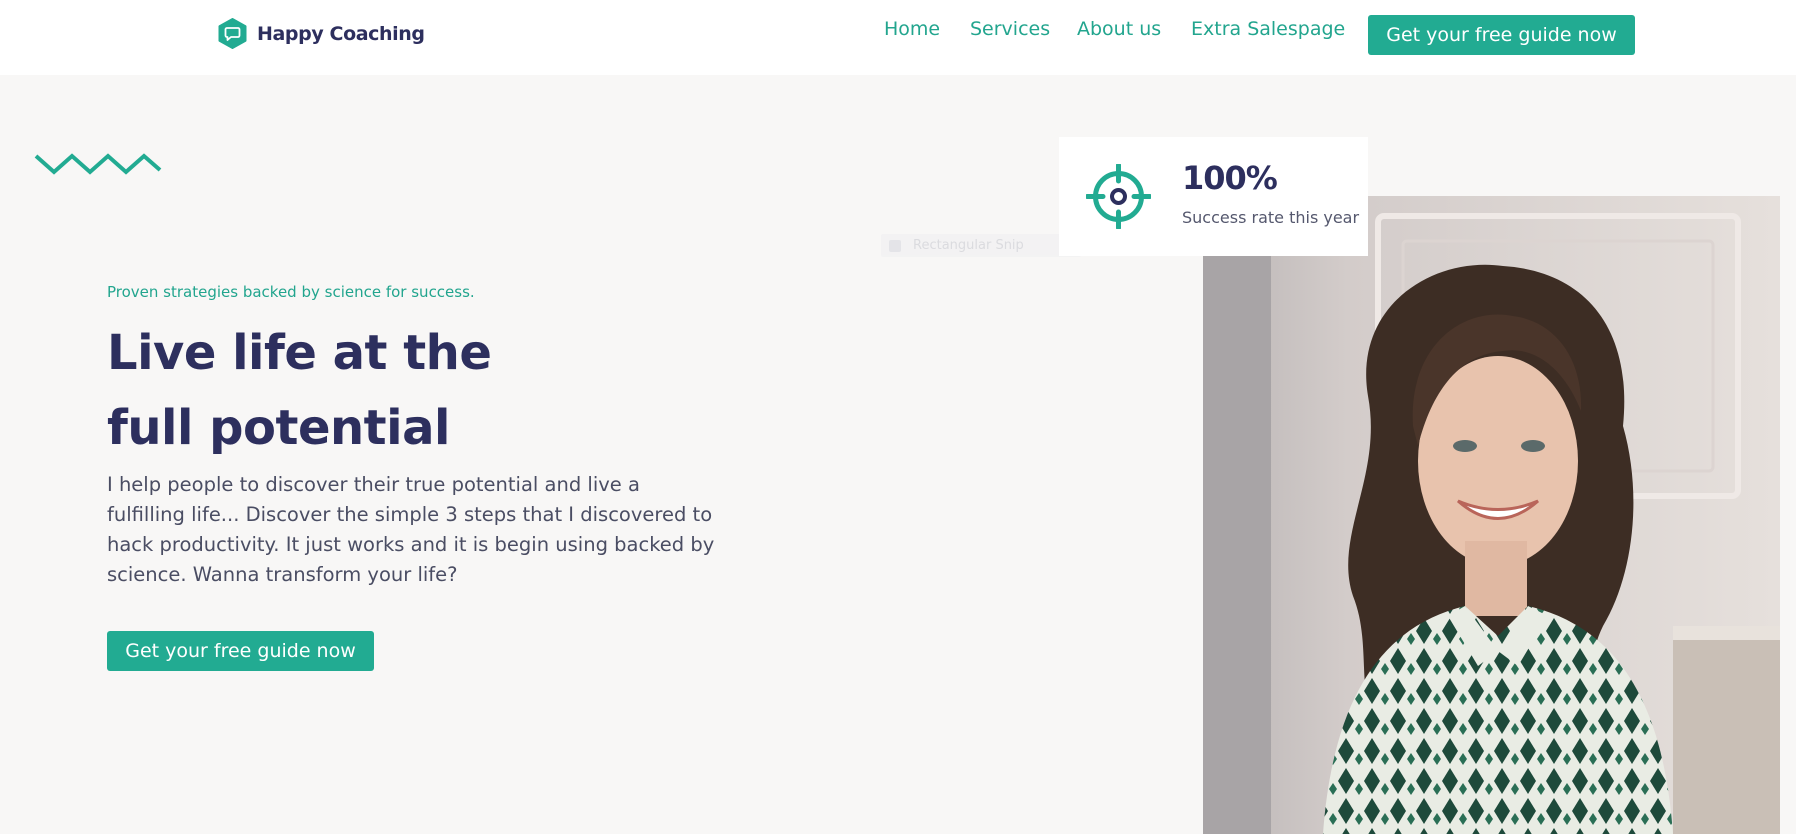  I want to click on header-cta-button: Get your free guide now, so click(1501, 35).